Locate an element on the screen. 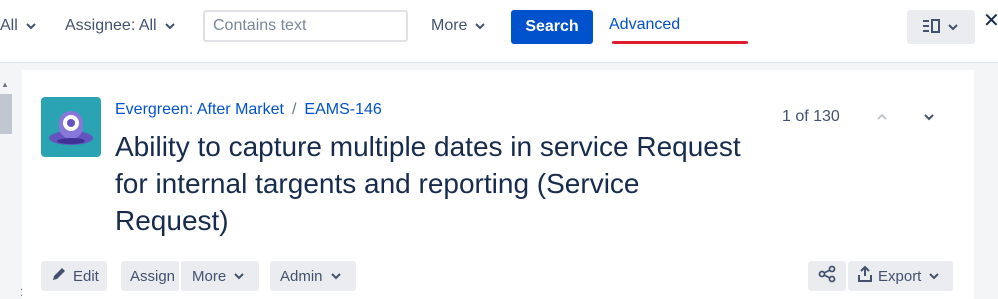 The width and height of the screenshot is (998, 299). breadcrumb-project: Evergreen: After Market is located at coordinates (199, 110).